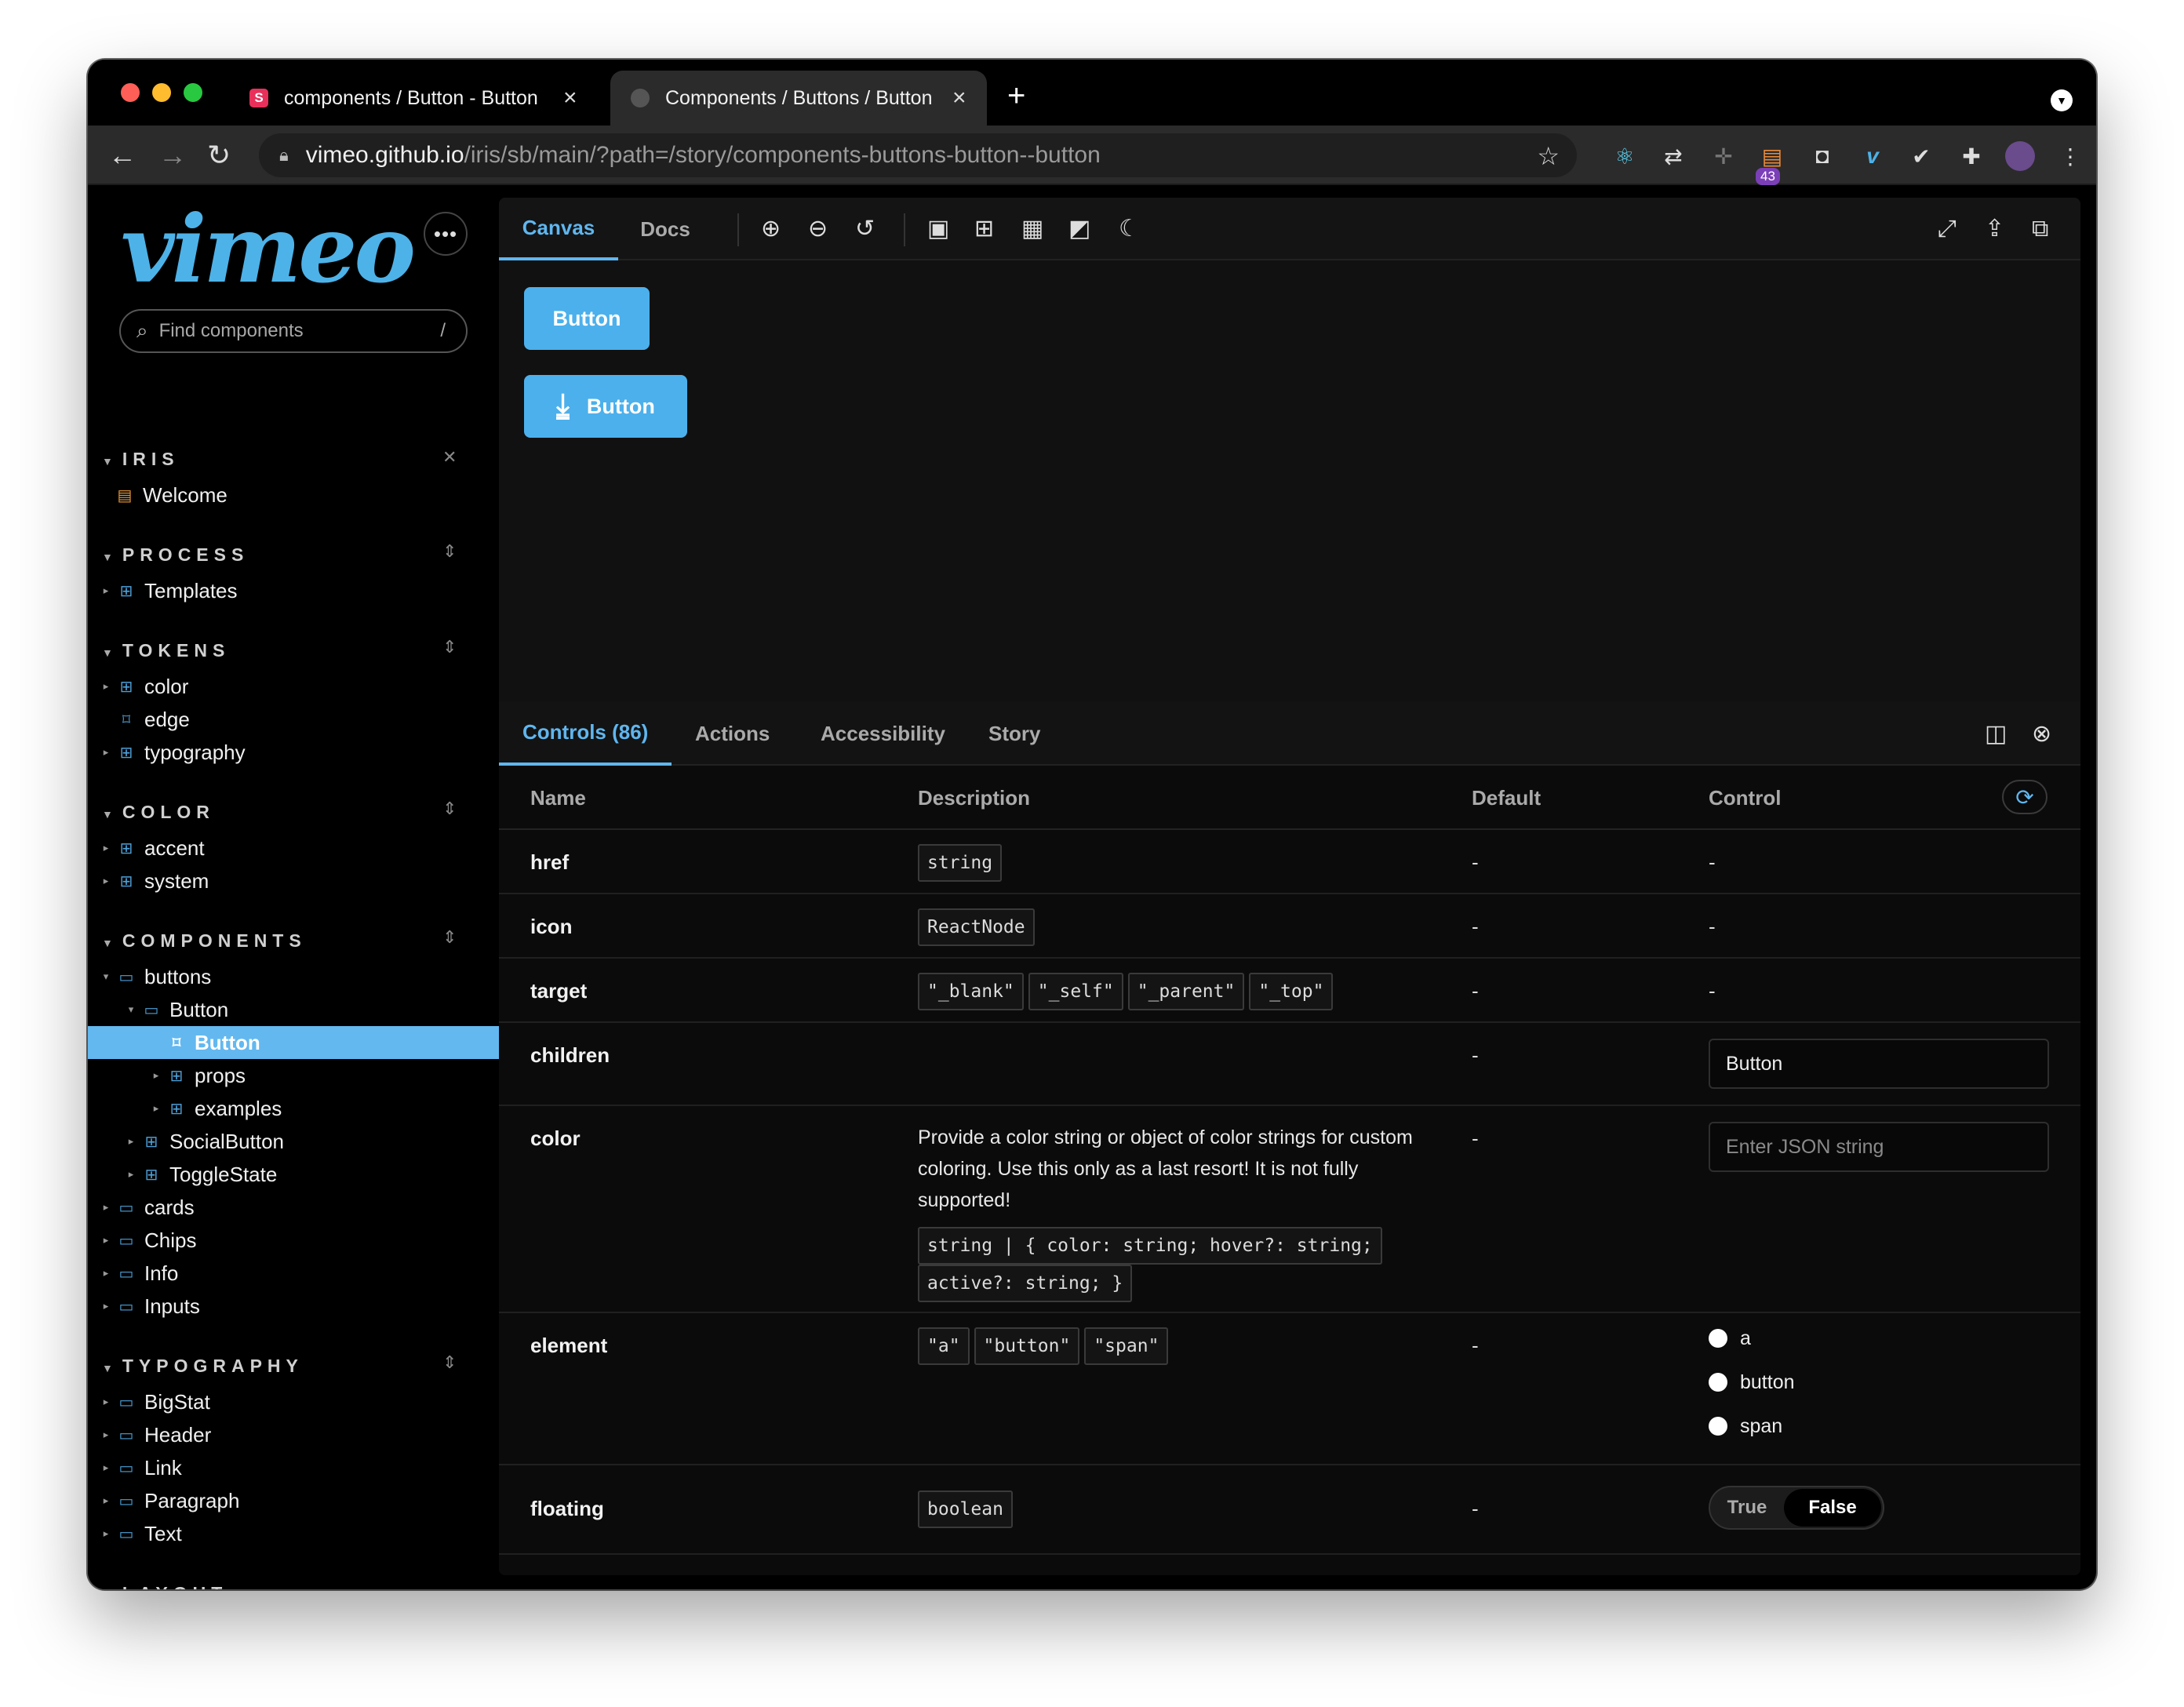 This screenshot has width=2184, height=1707. What do you see at coordinates (293, 1306) in the screenshot?
I see `sidebar-item-inputs: ▸ ▭ Inputs` at bounding box center [293, 1306].